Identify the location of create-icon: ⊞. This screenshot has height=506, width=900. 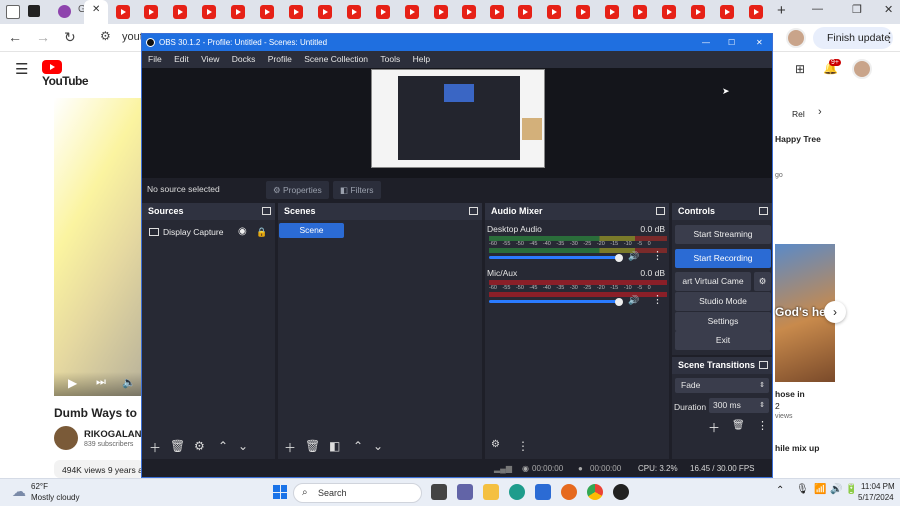
(800, 69).